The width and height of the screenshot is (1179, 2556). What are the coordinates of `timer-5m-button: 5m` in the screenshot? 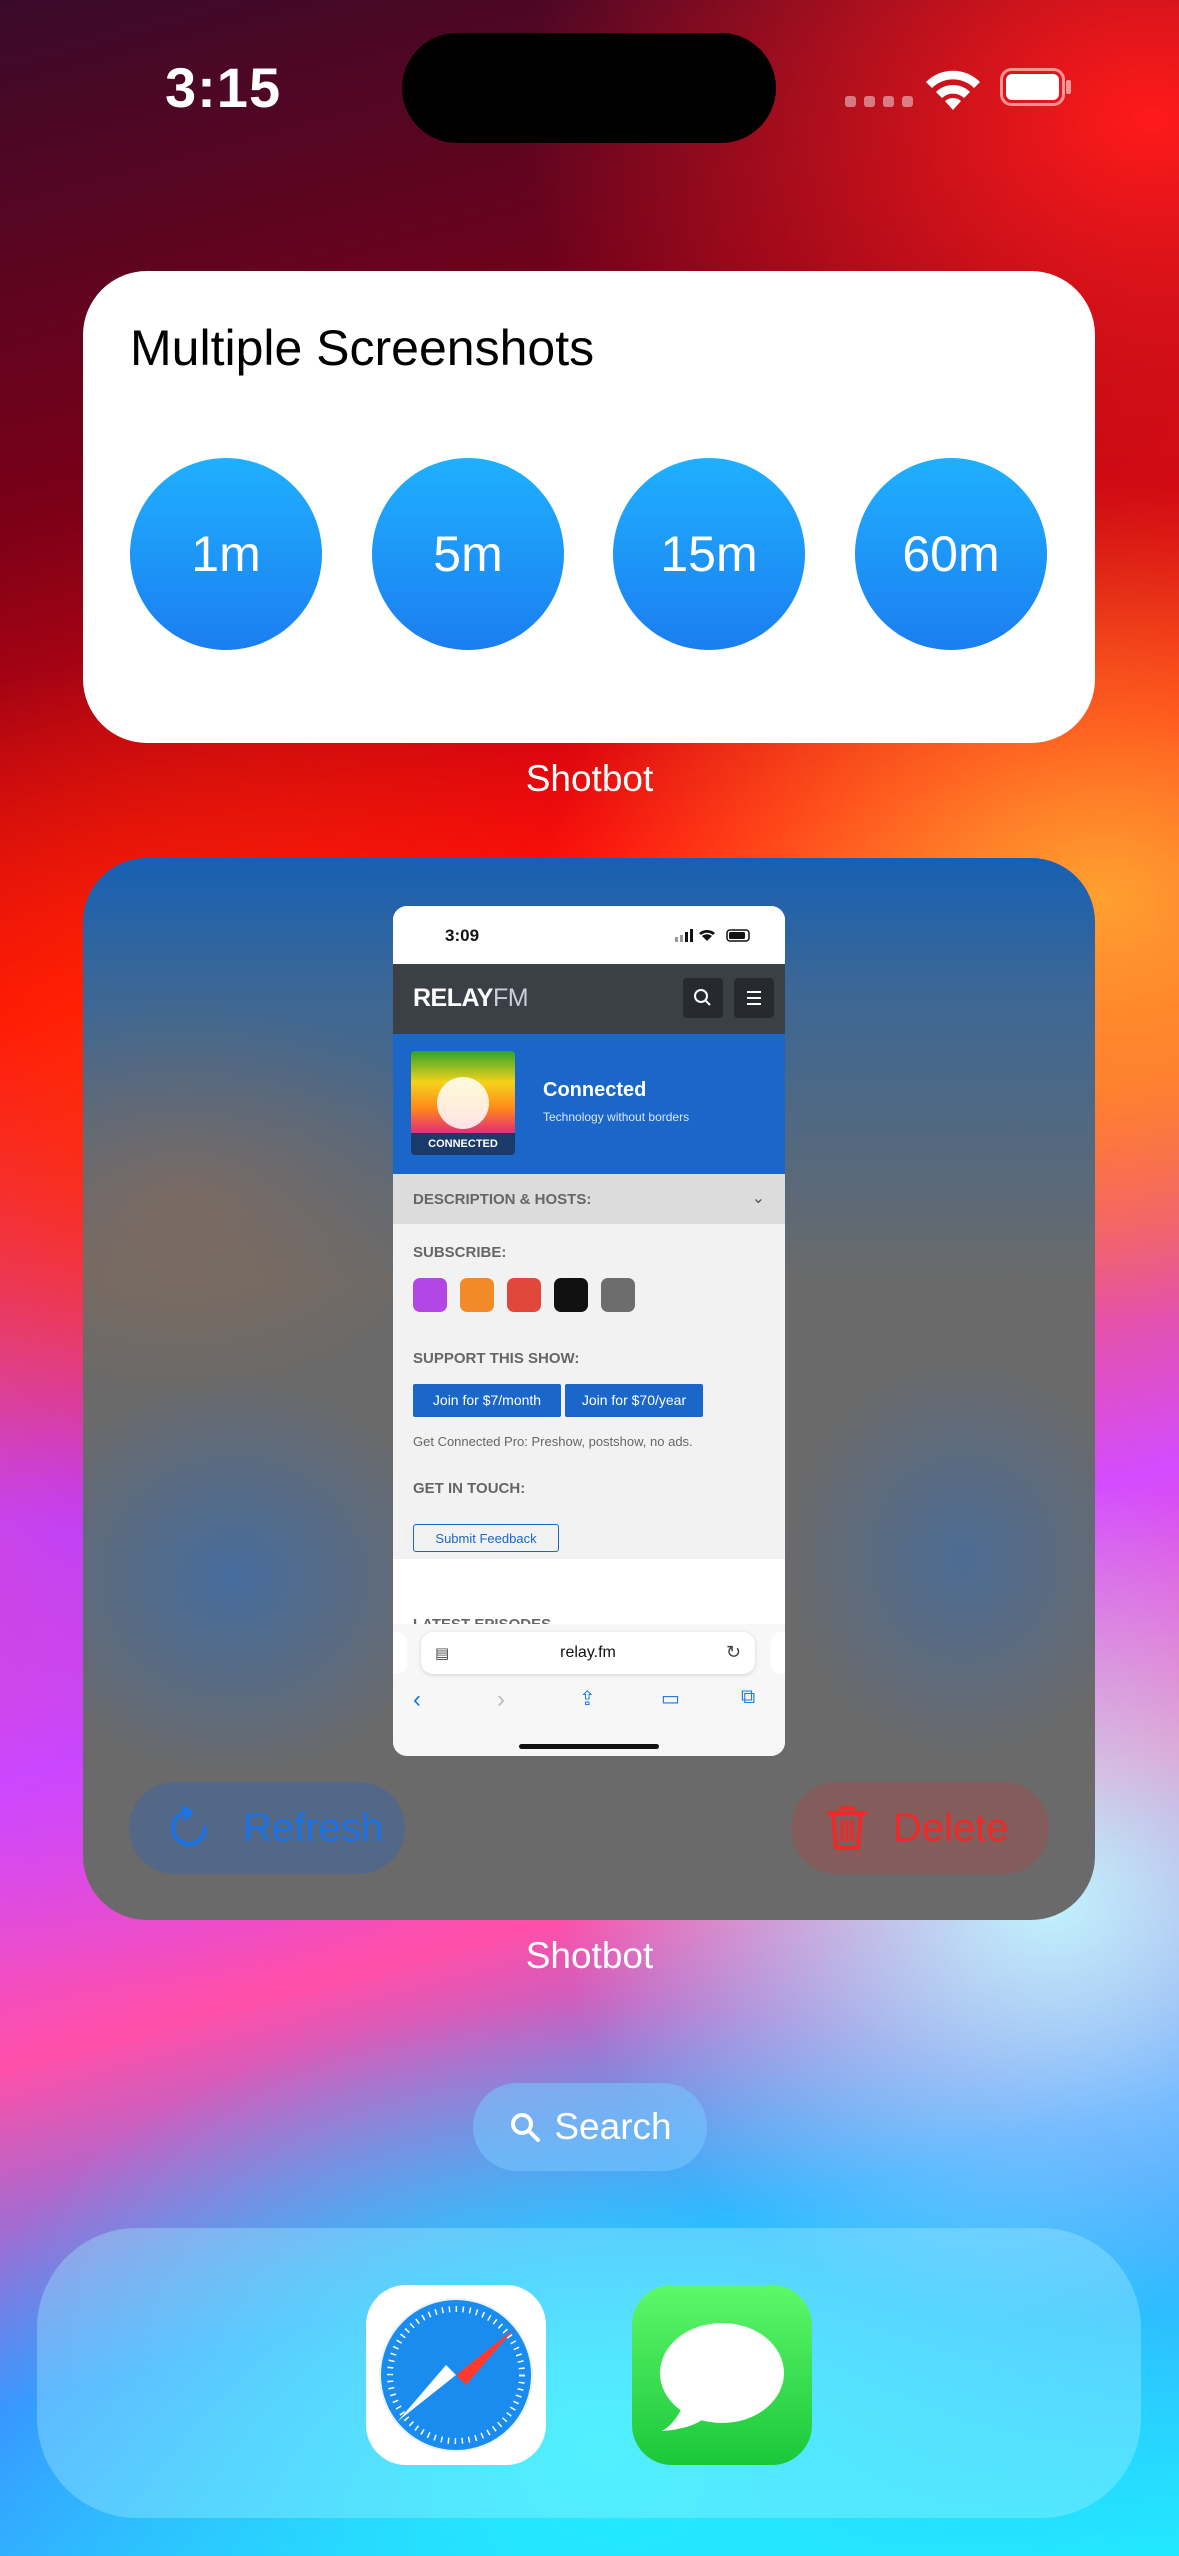 It's located at (468, 554).